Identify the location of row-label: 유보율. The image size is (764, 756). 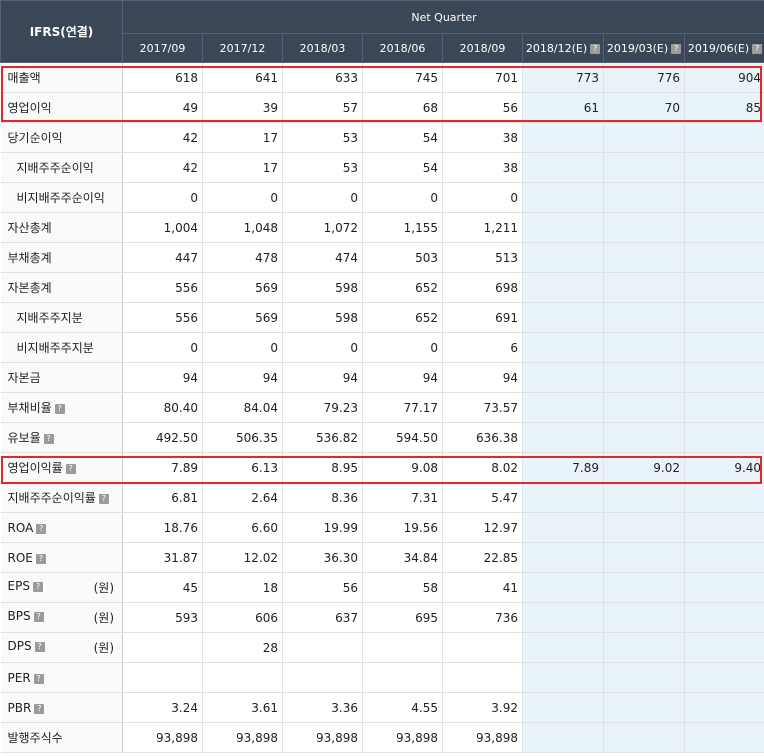
(24, 438).